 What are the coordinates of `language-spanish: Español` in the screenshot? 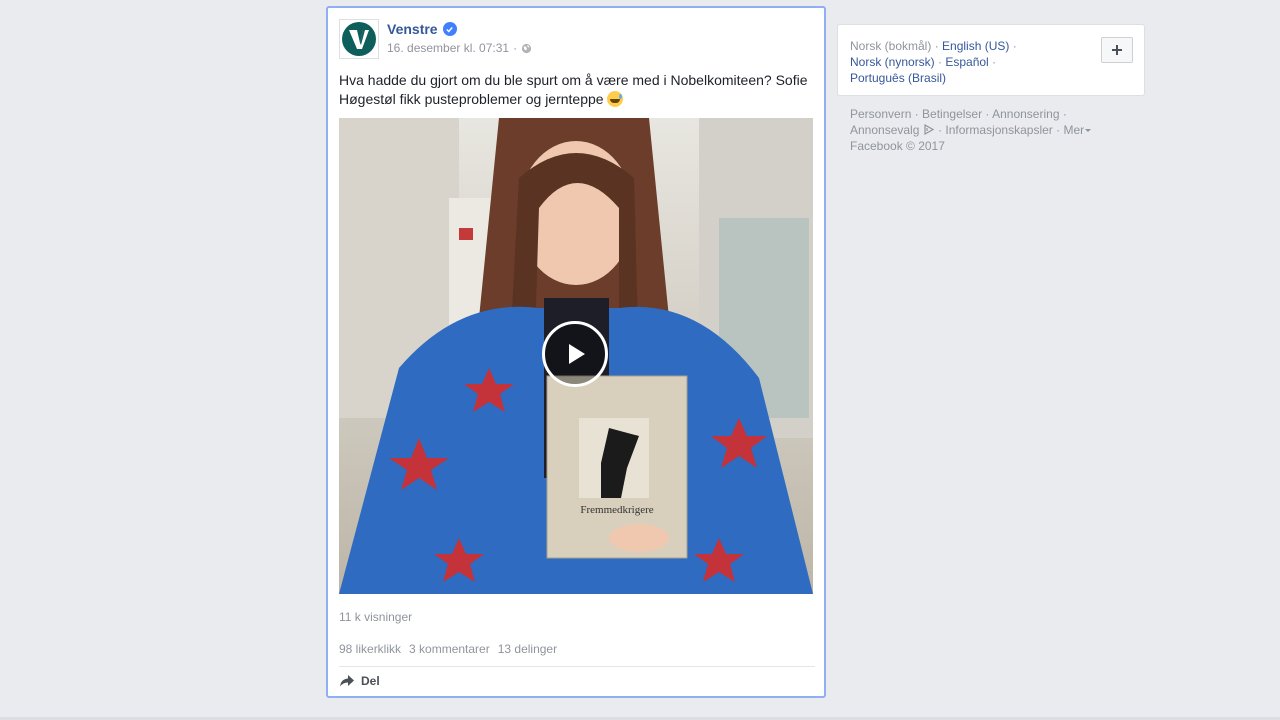 It's located at (966, 62).